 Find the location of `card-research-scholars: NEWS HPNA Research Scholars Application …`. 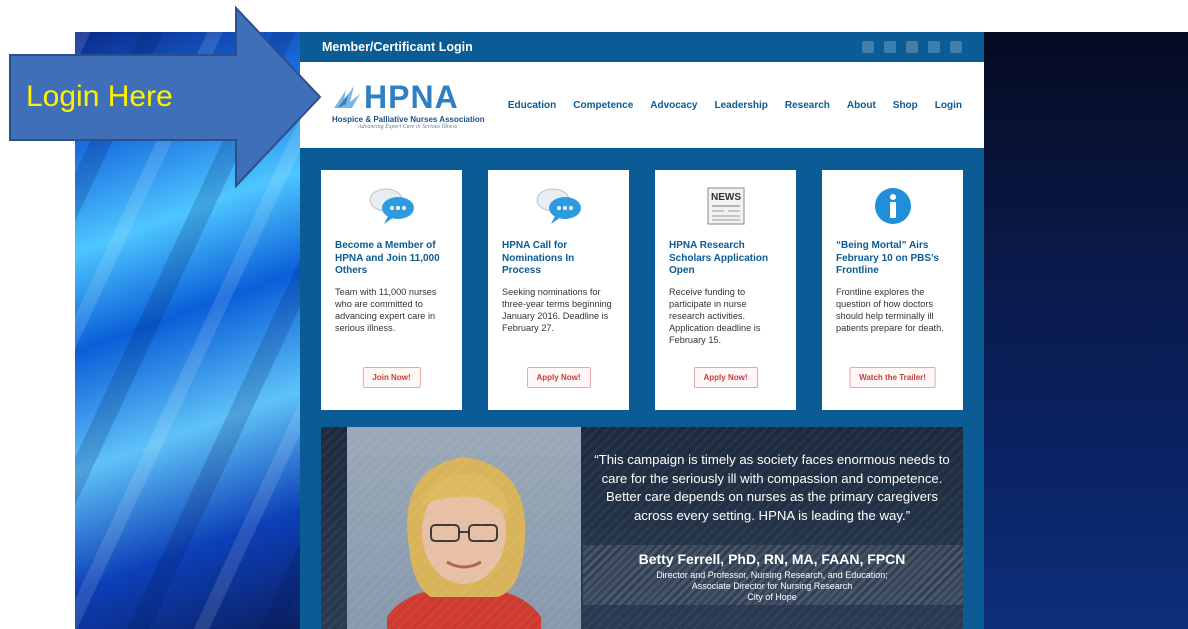

card-research-scholars: NEWS HPNA Research Scholars Application … is located at coordinates (725, 290).